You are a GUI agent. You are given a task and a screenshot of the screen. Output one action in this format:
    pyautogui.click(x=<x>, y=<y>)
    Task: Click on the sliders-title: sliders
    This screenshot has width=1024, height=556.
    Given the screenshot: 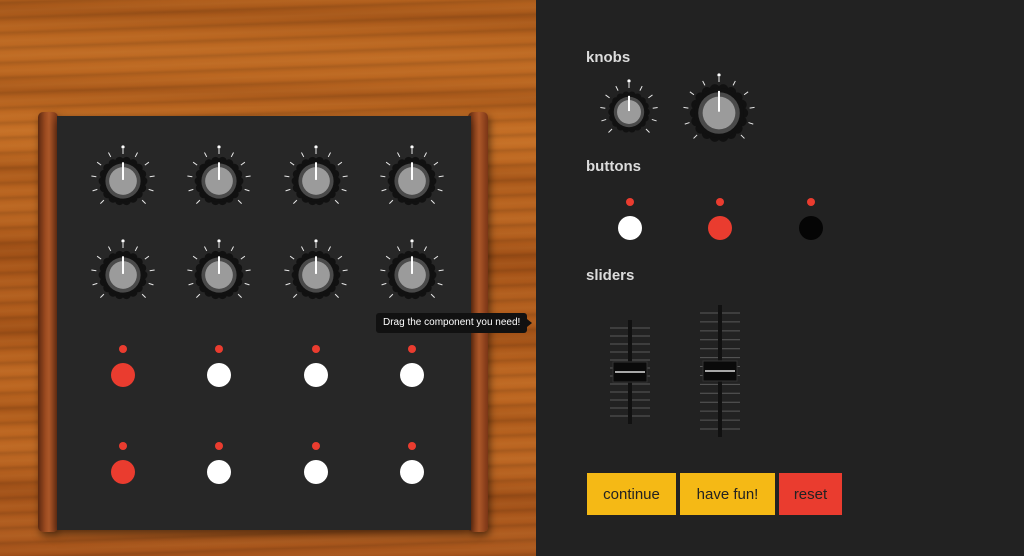 What is the action you would take?
    pyautogui.click(x=610, y=275)
    